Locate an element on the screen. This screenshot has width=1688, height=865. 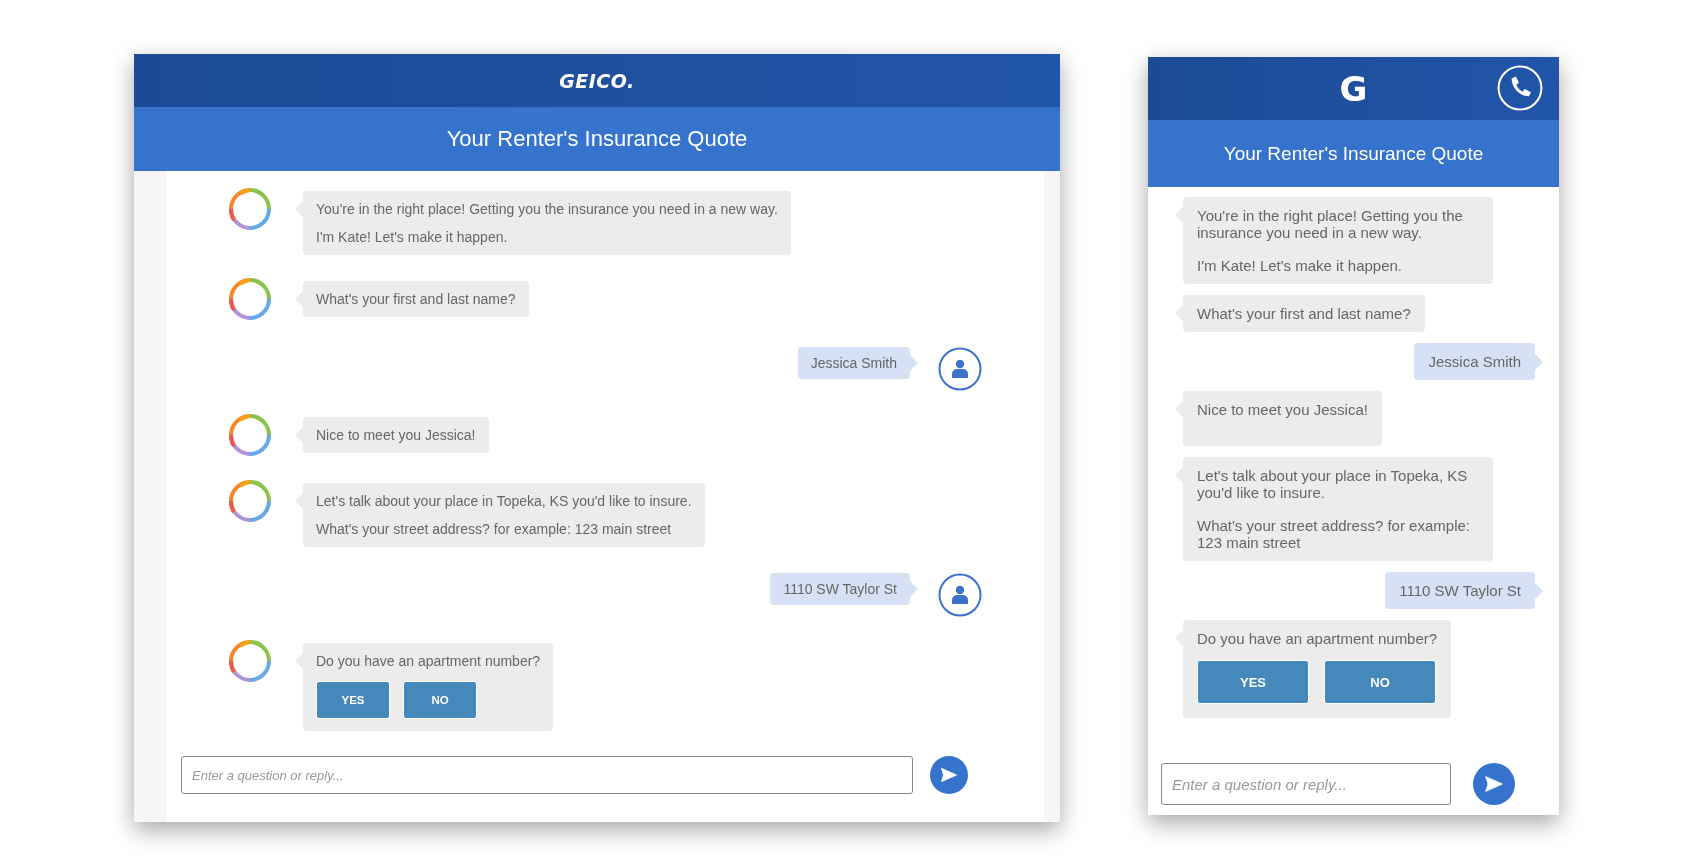
logo: GEICO. is located at coordinates (597, 80).